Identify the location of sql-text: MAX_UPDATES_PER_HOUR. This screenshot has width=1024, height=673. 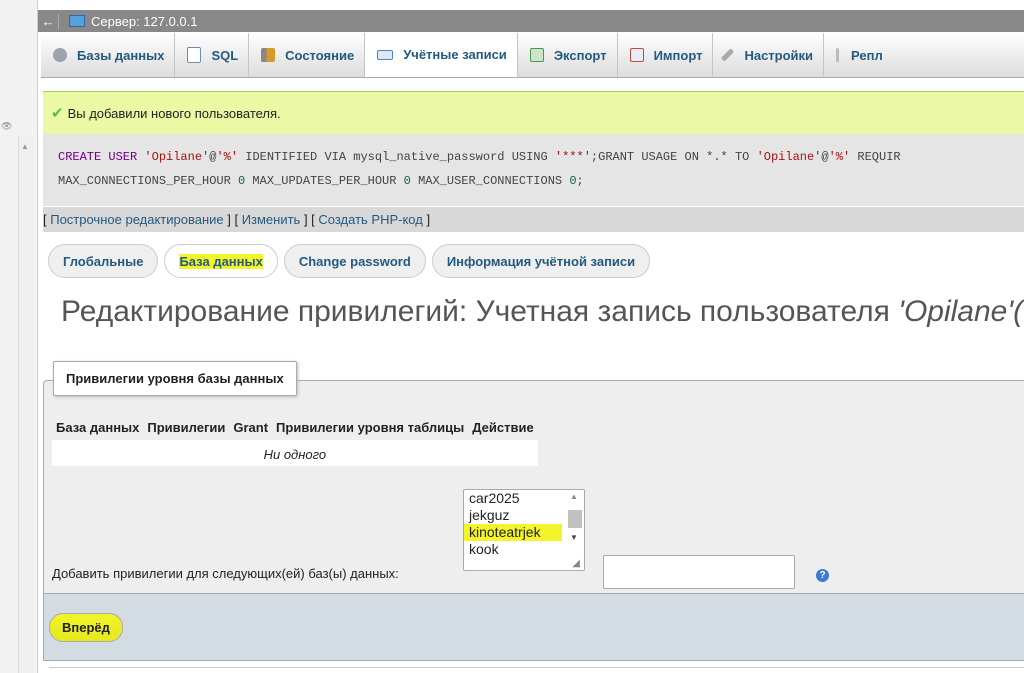
(324, 181).